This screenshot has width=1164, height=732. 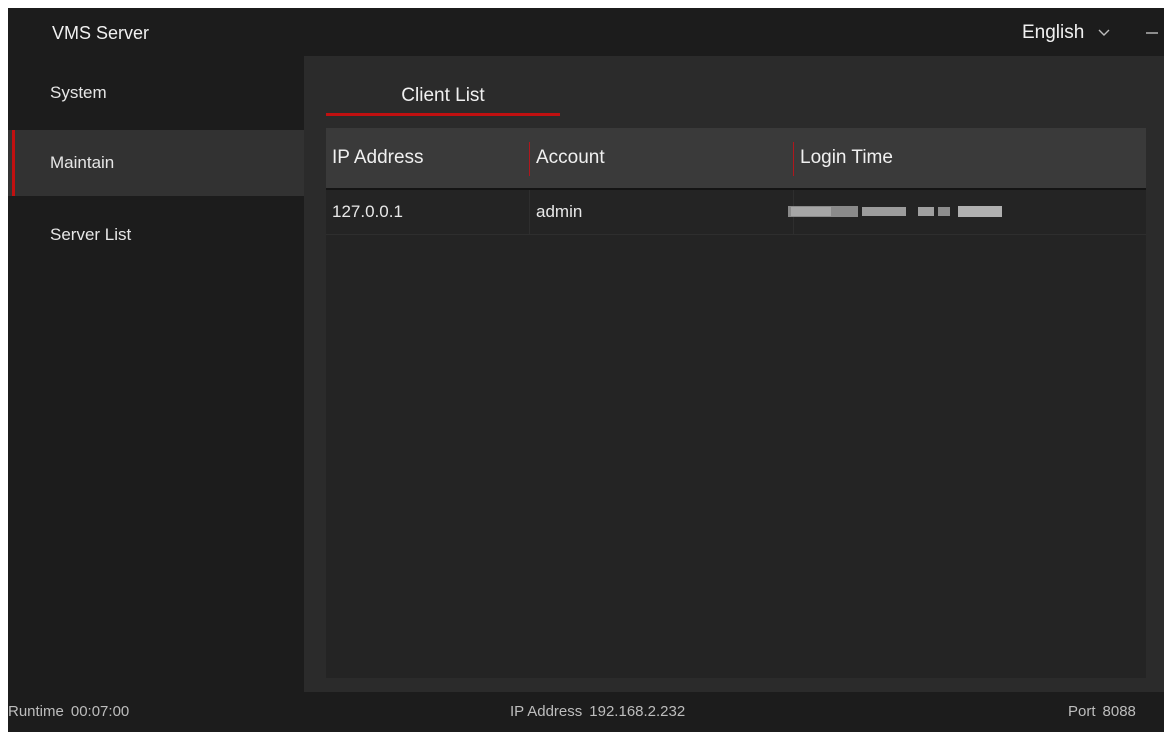 I want to click on column-header-ip-address: IP Address, so click(x=378, y=158).